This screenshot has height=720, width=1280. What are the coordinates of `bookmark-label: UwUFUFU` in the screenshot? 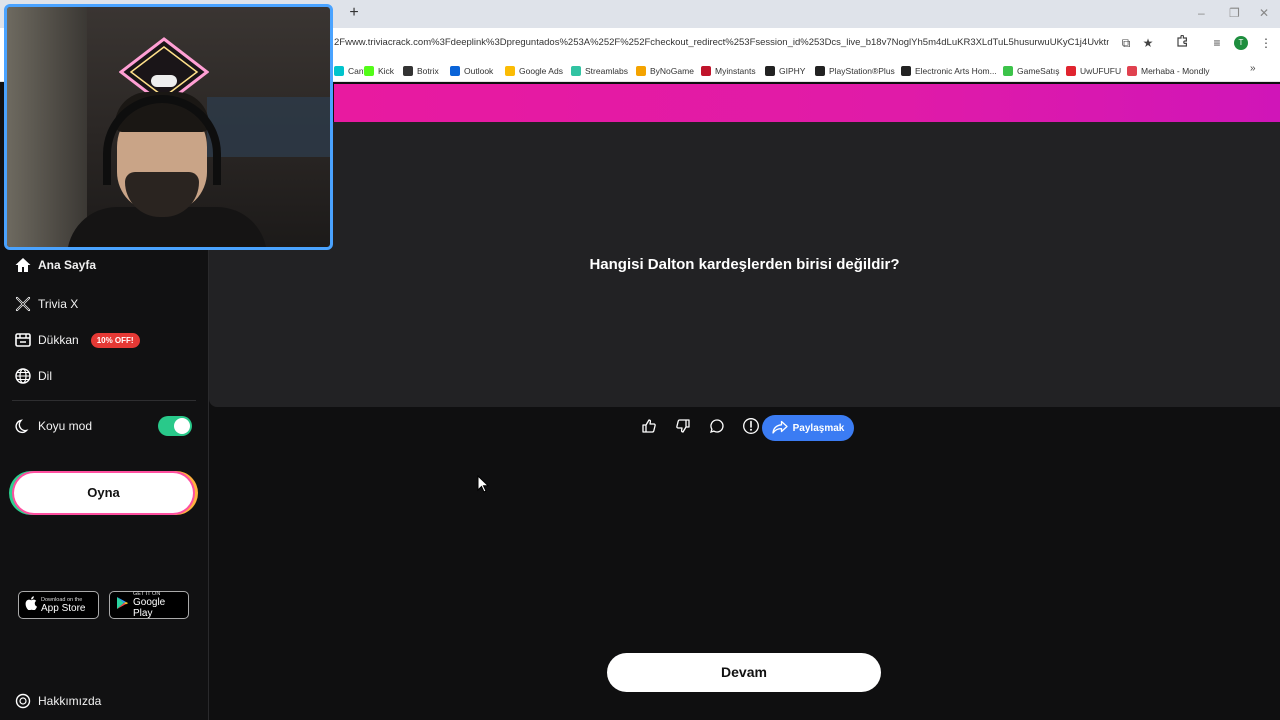 It's located at (1101, 71).